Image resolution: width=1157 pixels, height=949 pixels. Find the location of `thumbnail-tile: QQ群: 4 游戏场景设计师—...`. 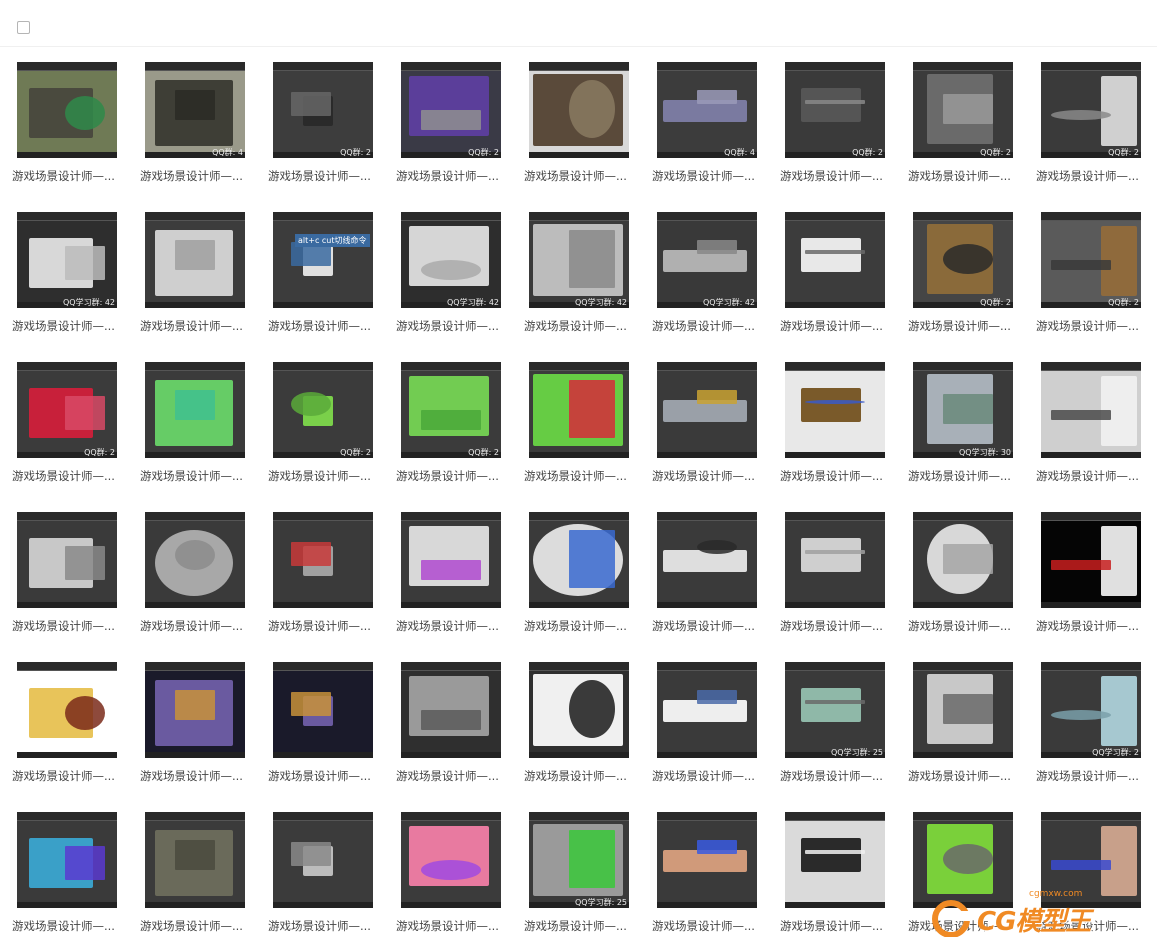

thumbnail-tile: QQ群: 4 游戏场景设计师—... is located at coordinates (204, 137).